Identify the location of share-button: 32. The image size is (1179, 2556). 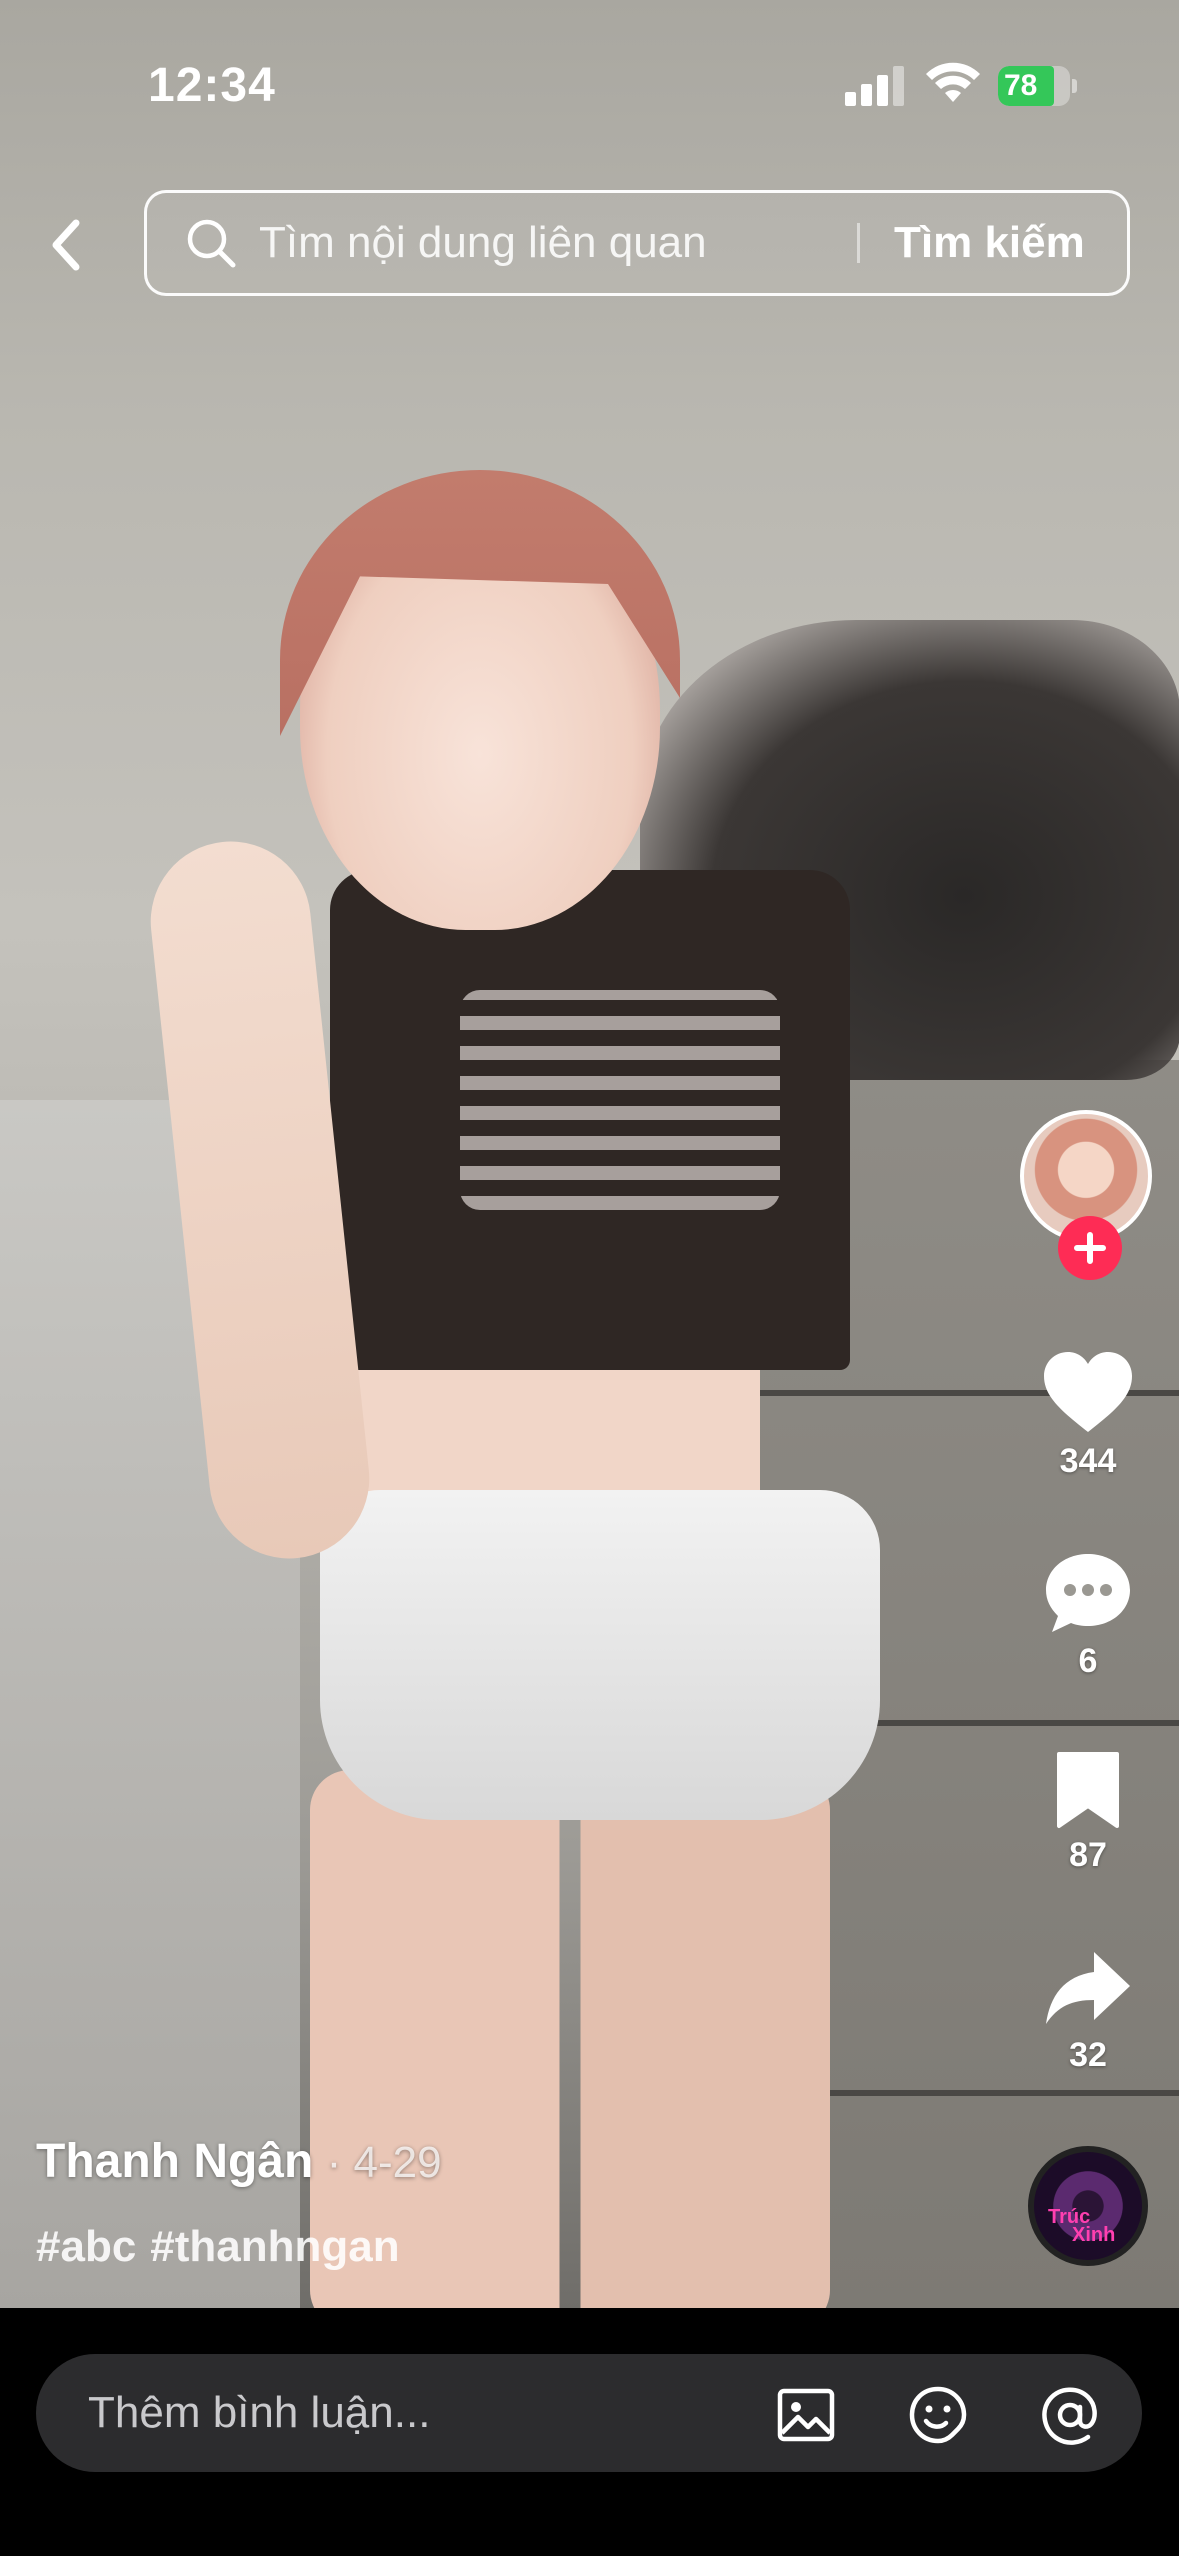
(1088, 2011).